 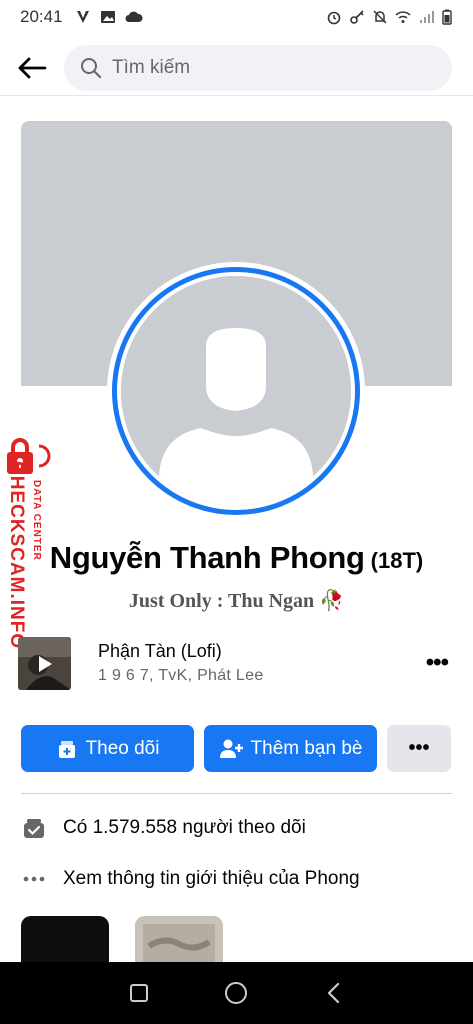 I want to click on recents-button, so click(x=139, y=993).